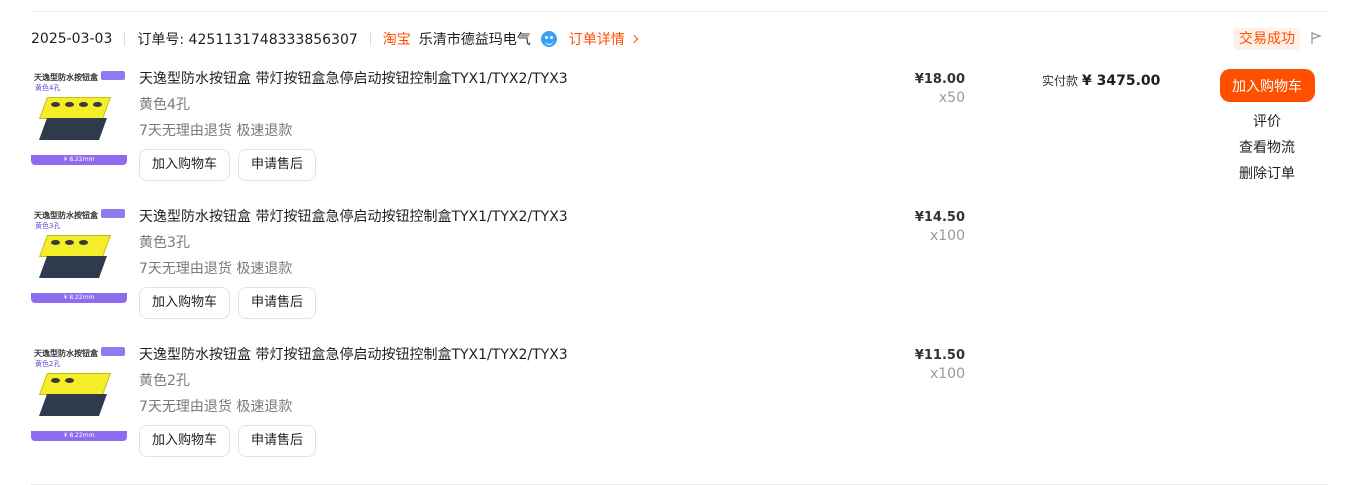 The height and width of the screenshot is (485, 1368). What do you see at coordinates (164, 381) in the screenshot?
I see `item-spec: 黄色2孔` at bounding box center [164, 381].